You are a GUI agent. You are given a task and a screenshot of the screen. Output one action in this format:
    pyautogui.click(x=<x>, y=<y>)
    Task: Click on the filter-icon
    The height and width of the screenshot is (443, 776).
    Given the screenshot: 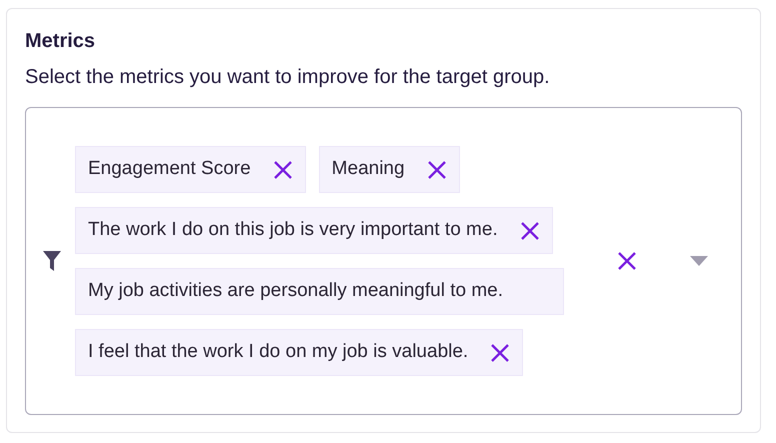 What is the action you would take?
    pyautogui.click(x=52, y=261)
    